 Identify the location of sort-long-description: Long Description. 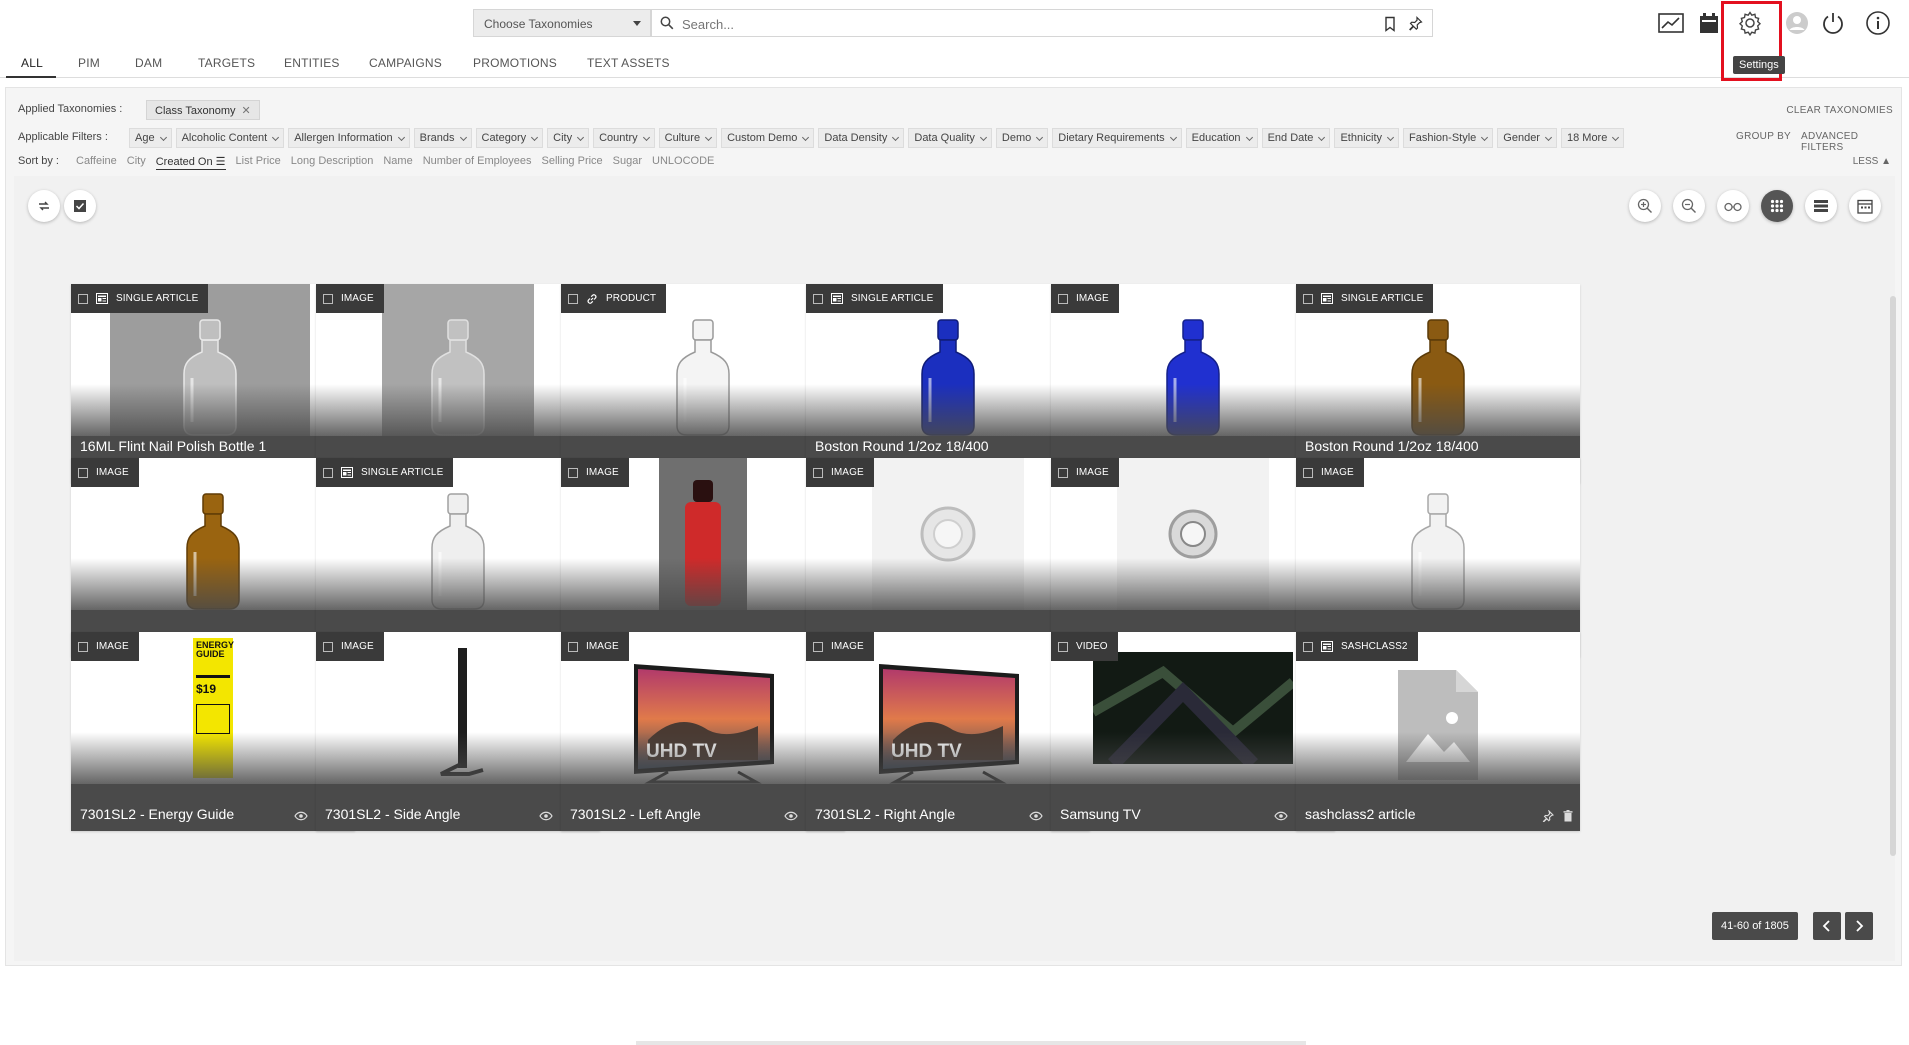
(332, 162).